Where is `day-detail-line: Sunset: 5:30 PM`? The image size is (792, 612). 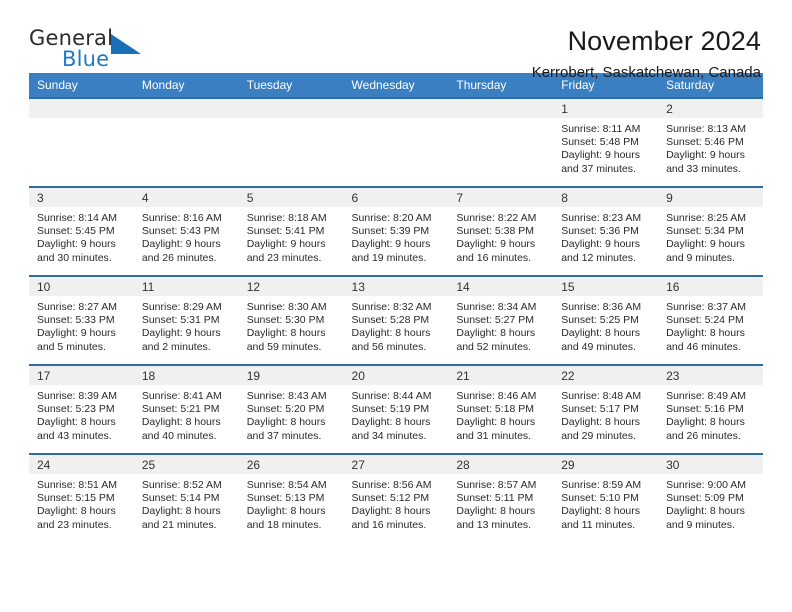 day-detail-line: Sunset: 5:30 PM is located at coordinates (285, 320).